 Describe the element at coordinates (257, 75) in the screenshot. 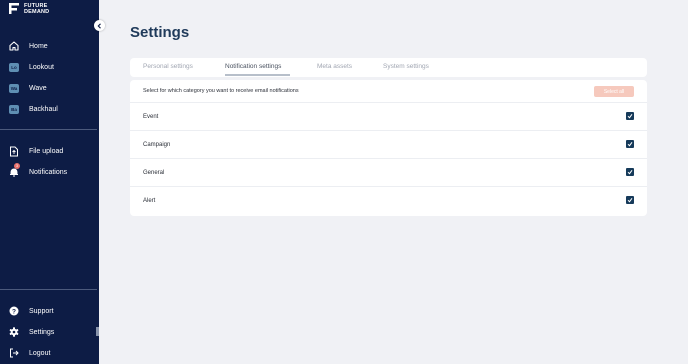

I see `active-tab-underline` at that location.